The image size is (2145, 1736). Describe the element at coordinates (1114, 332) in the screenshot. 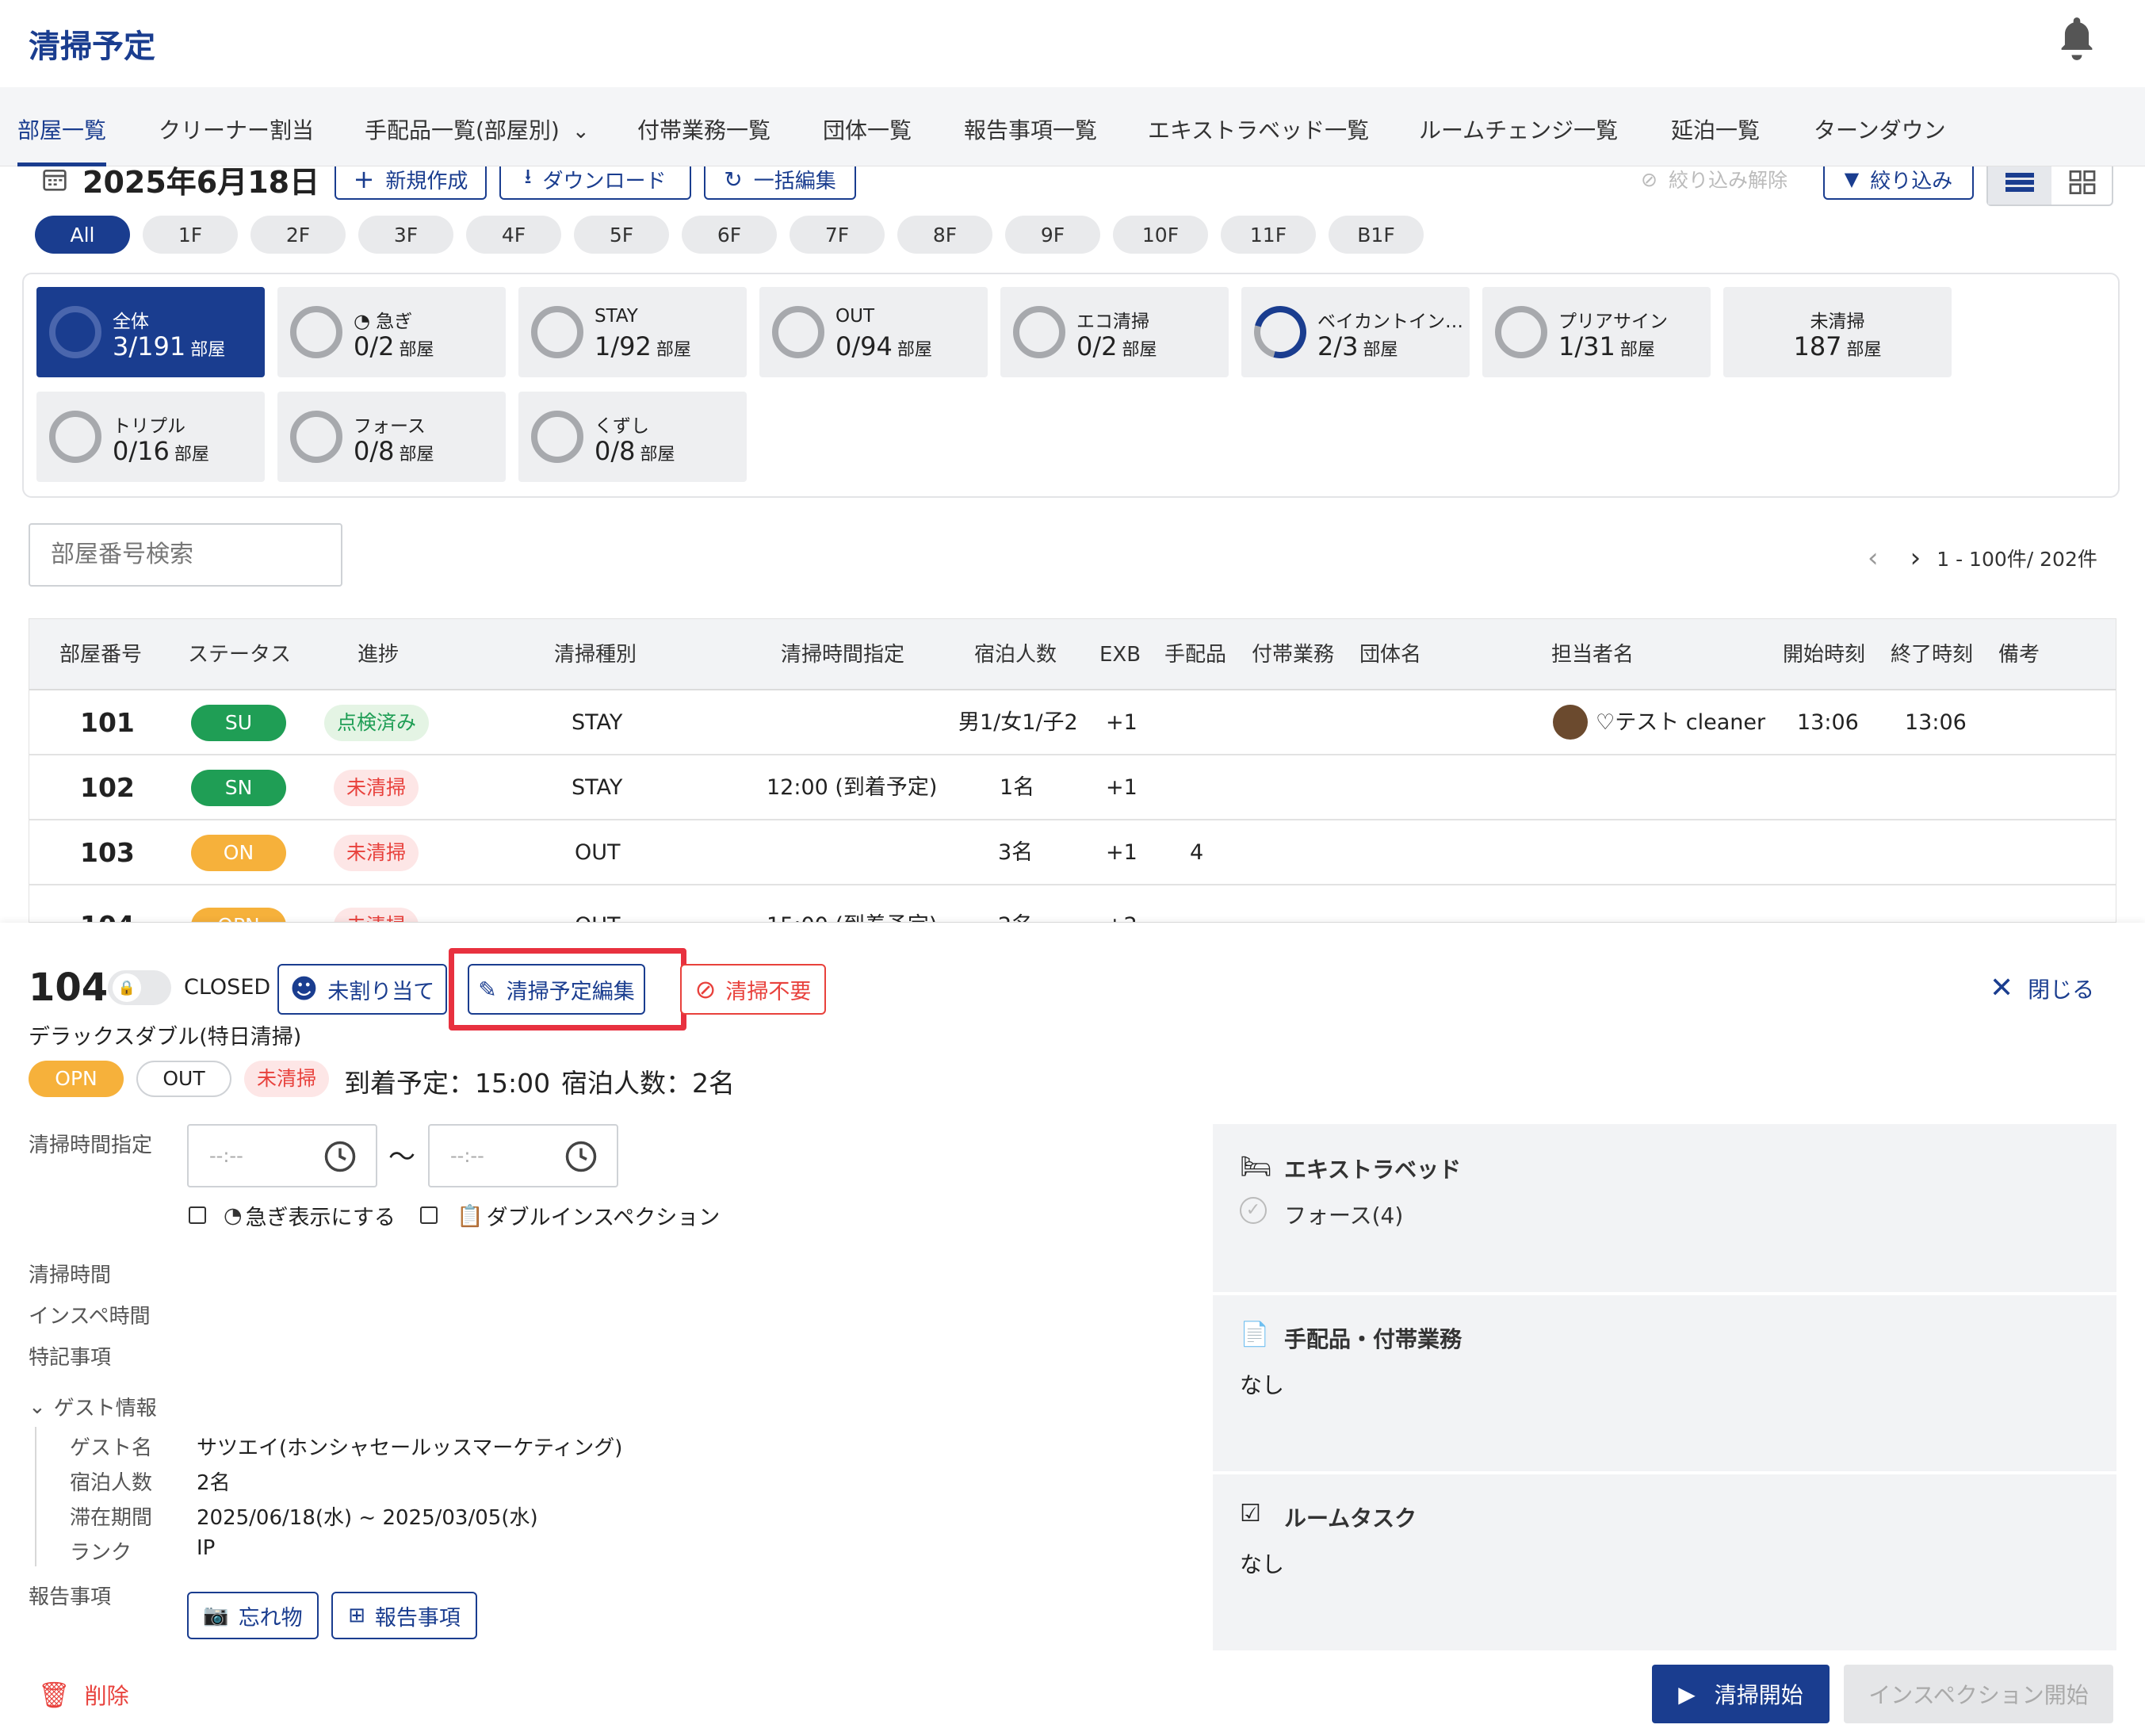

I see `summary-card-eco: エコ清掃 0/2 部屋` at that location.